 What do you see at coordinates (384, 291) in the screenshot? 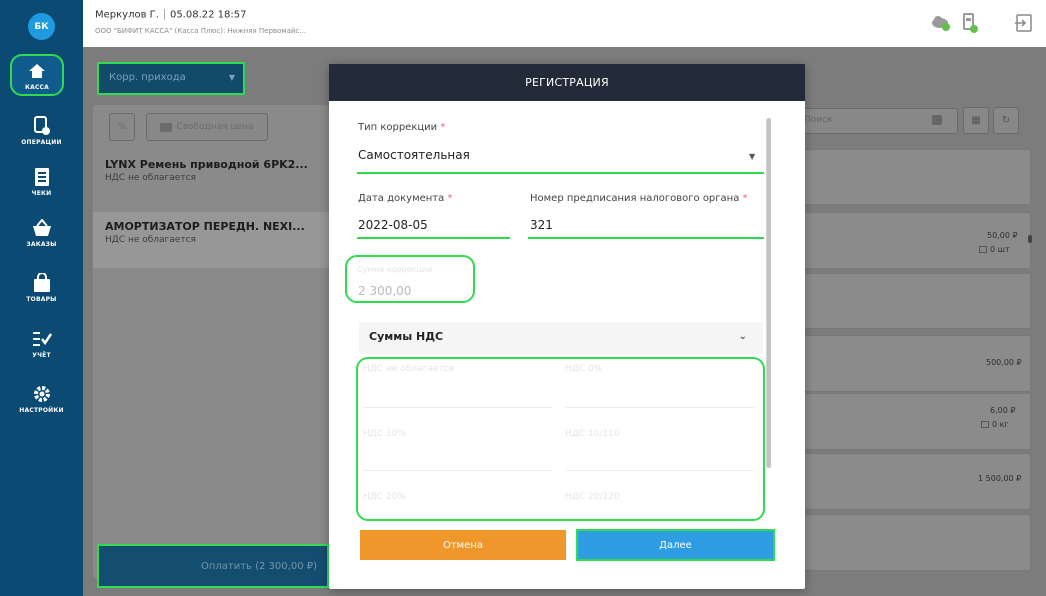
I see `correction-sum-input: 2 300,00` at bounding box center [384, 291].